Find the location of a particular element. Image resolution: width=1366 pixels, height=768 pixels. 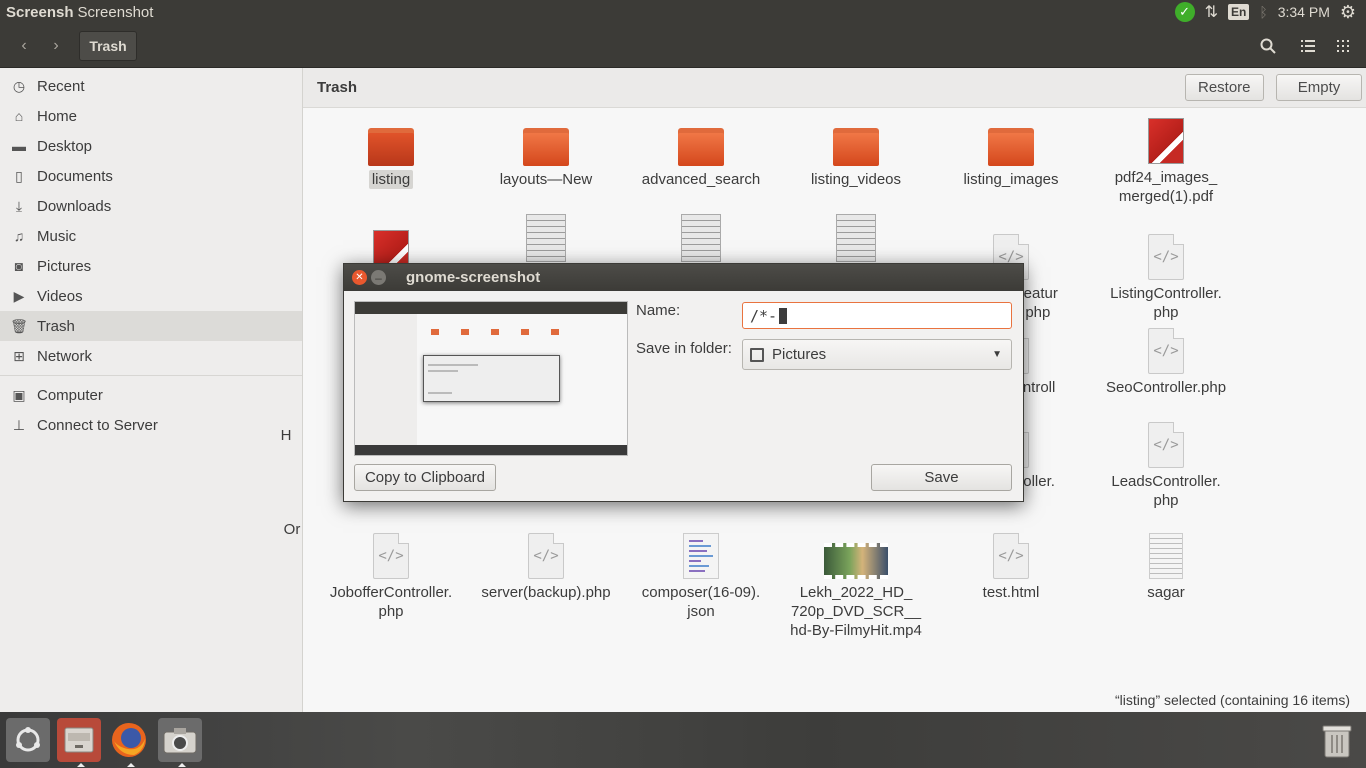

pdf-icon is located at coordinates (1166, 141).